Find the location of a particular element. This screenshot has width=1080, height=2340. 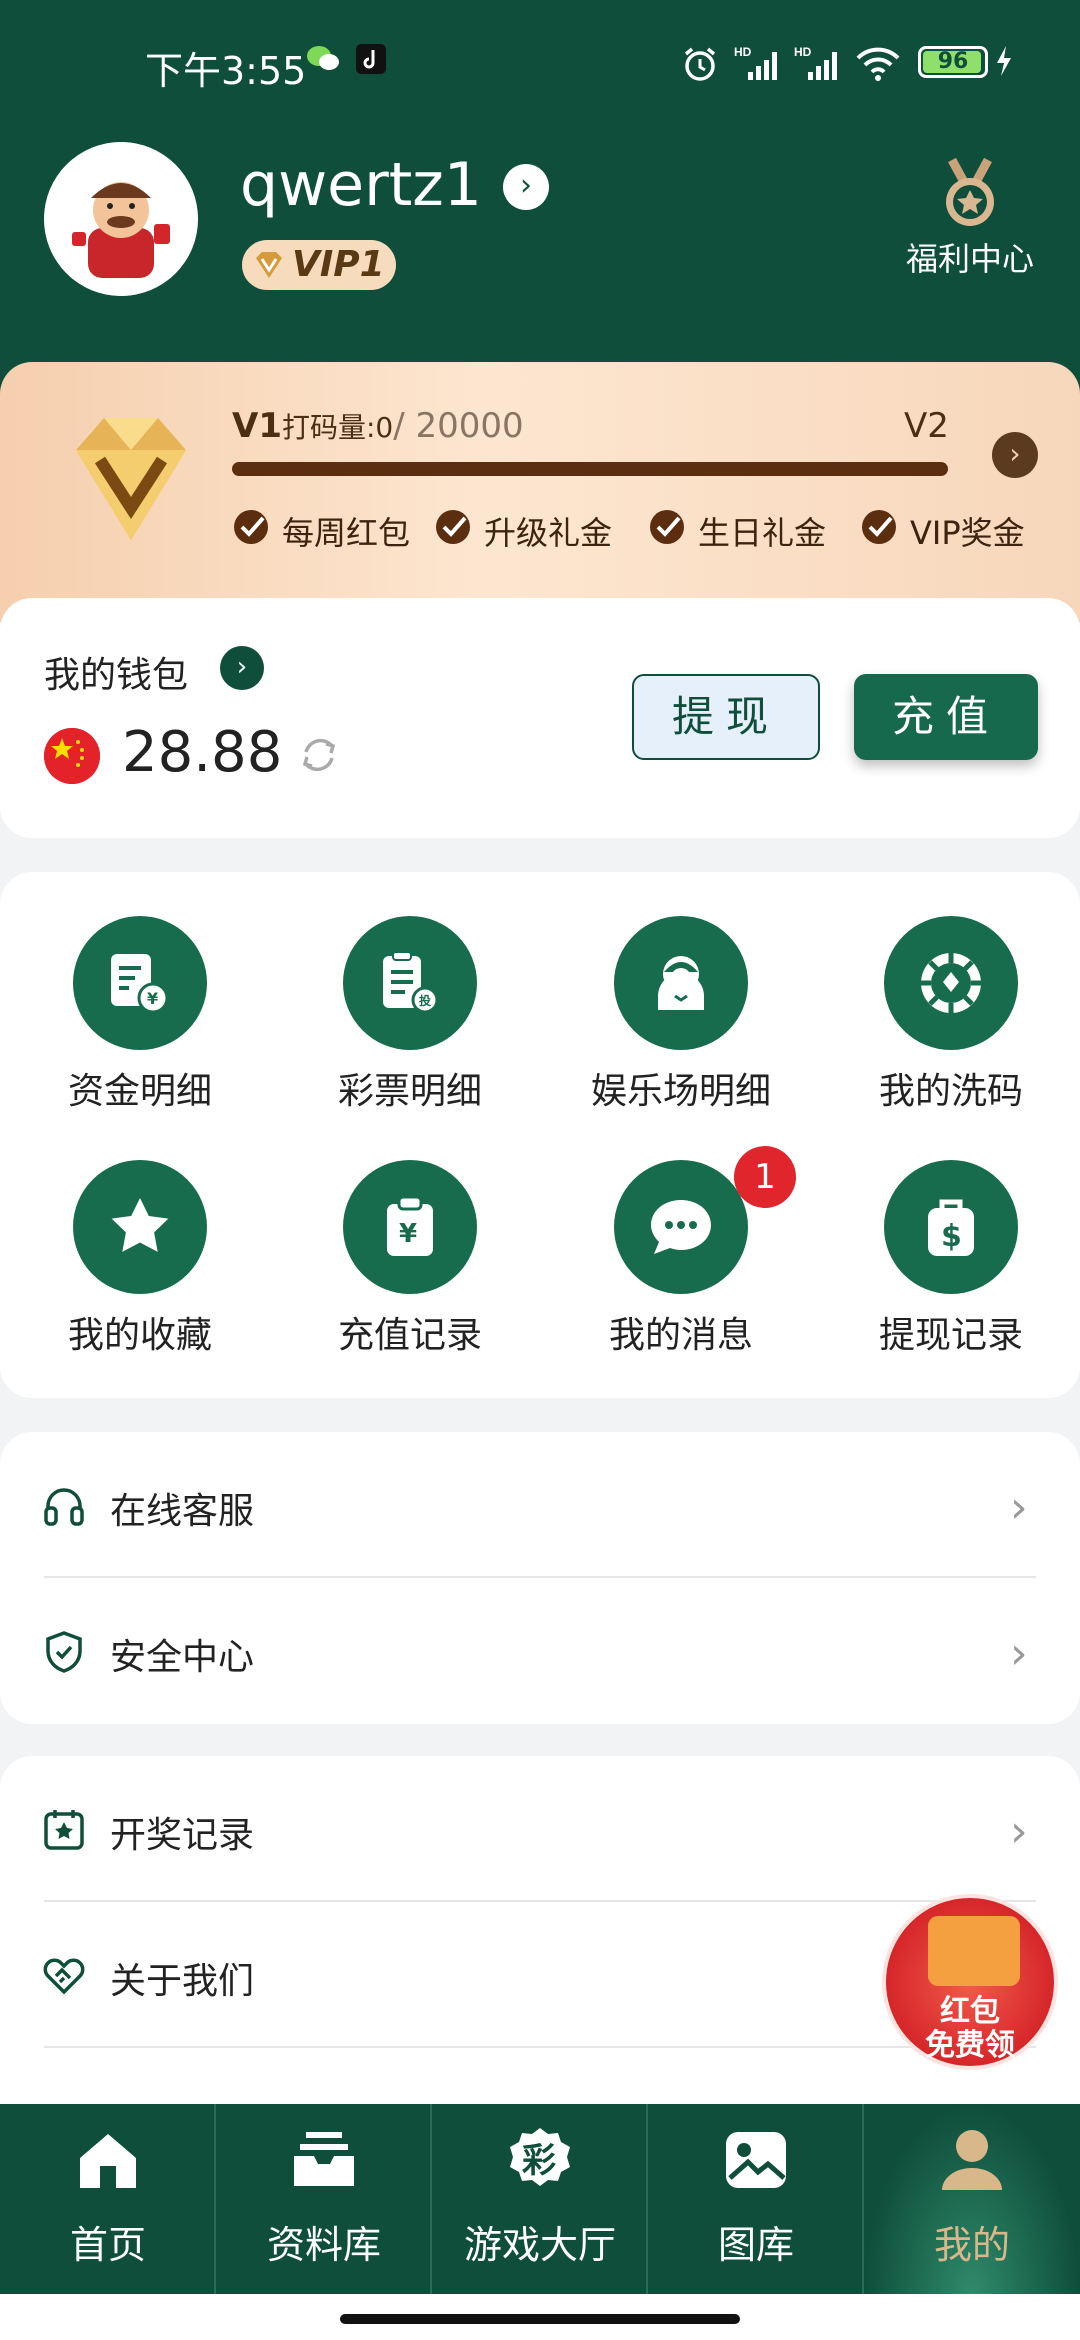

vip-gem-icon is located at coordinates (131, 479).